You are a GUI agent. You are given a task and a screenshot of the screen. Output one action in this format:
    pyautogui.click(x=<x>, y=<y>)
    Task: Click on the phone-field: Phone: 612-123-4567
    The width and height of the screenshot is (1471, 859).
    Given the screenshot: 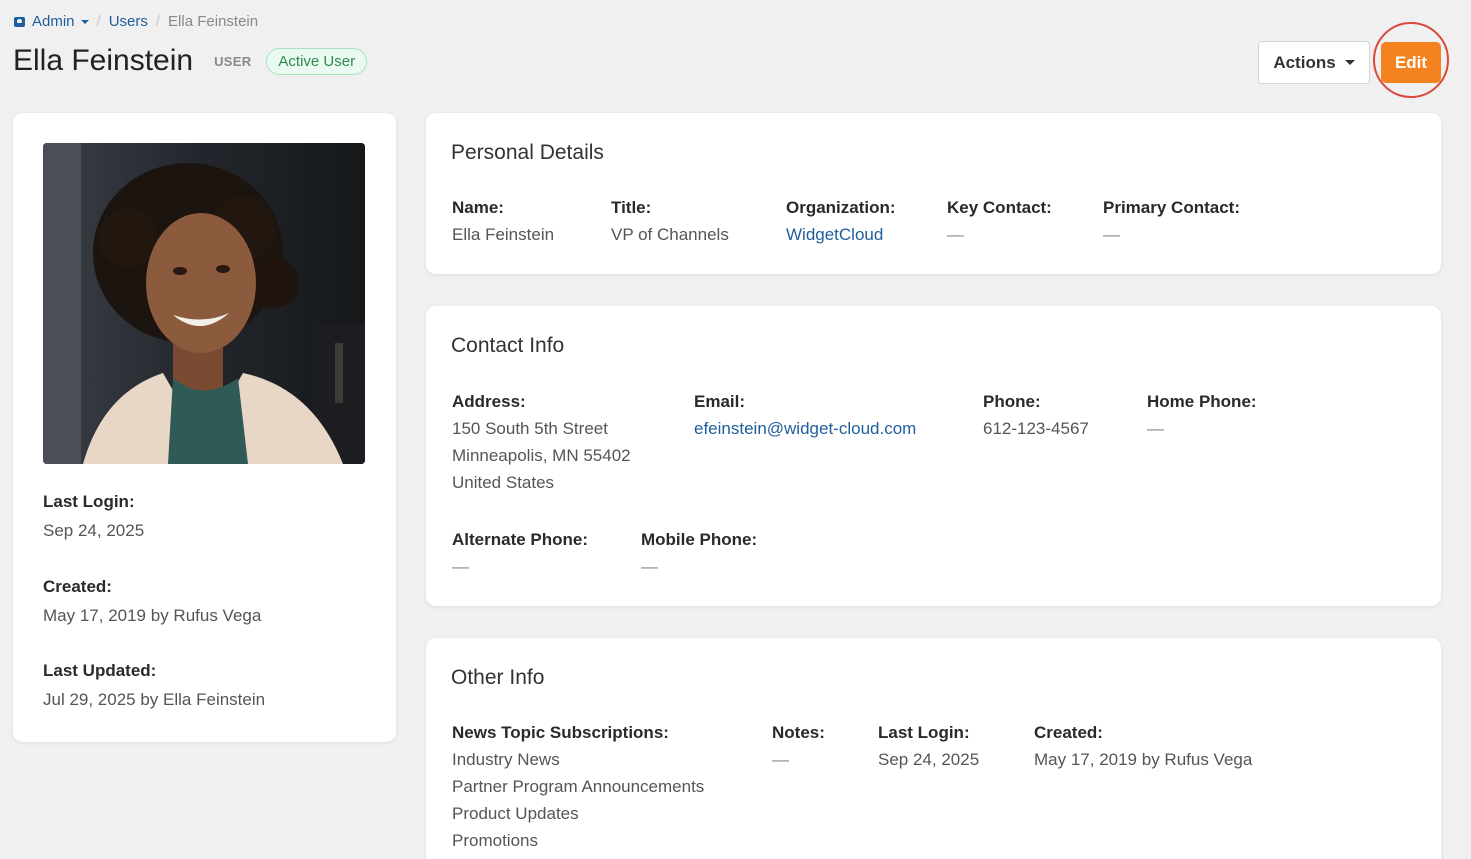 What is the action you would take?
    pyautogui.click(x=1036, y=417)
    